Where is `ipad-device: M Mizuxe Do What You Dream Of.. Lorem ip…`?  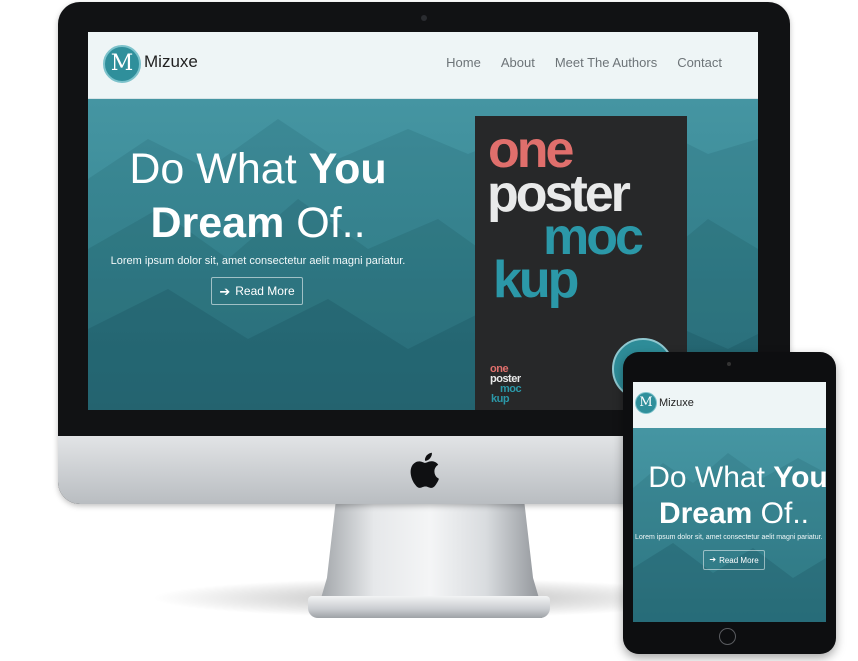 ipad-device: M Mizuxe Do What You Dream Of.. Lorem ip… is located at coordinates (729, 503).